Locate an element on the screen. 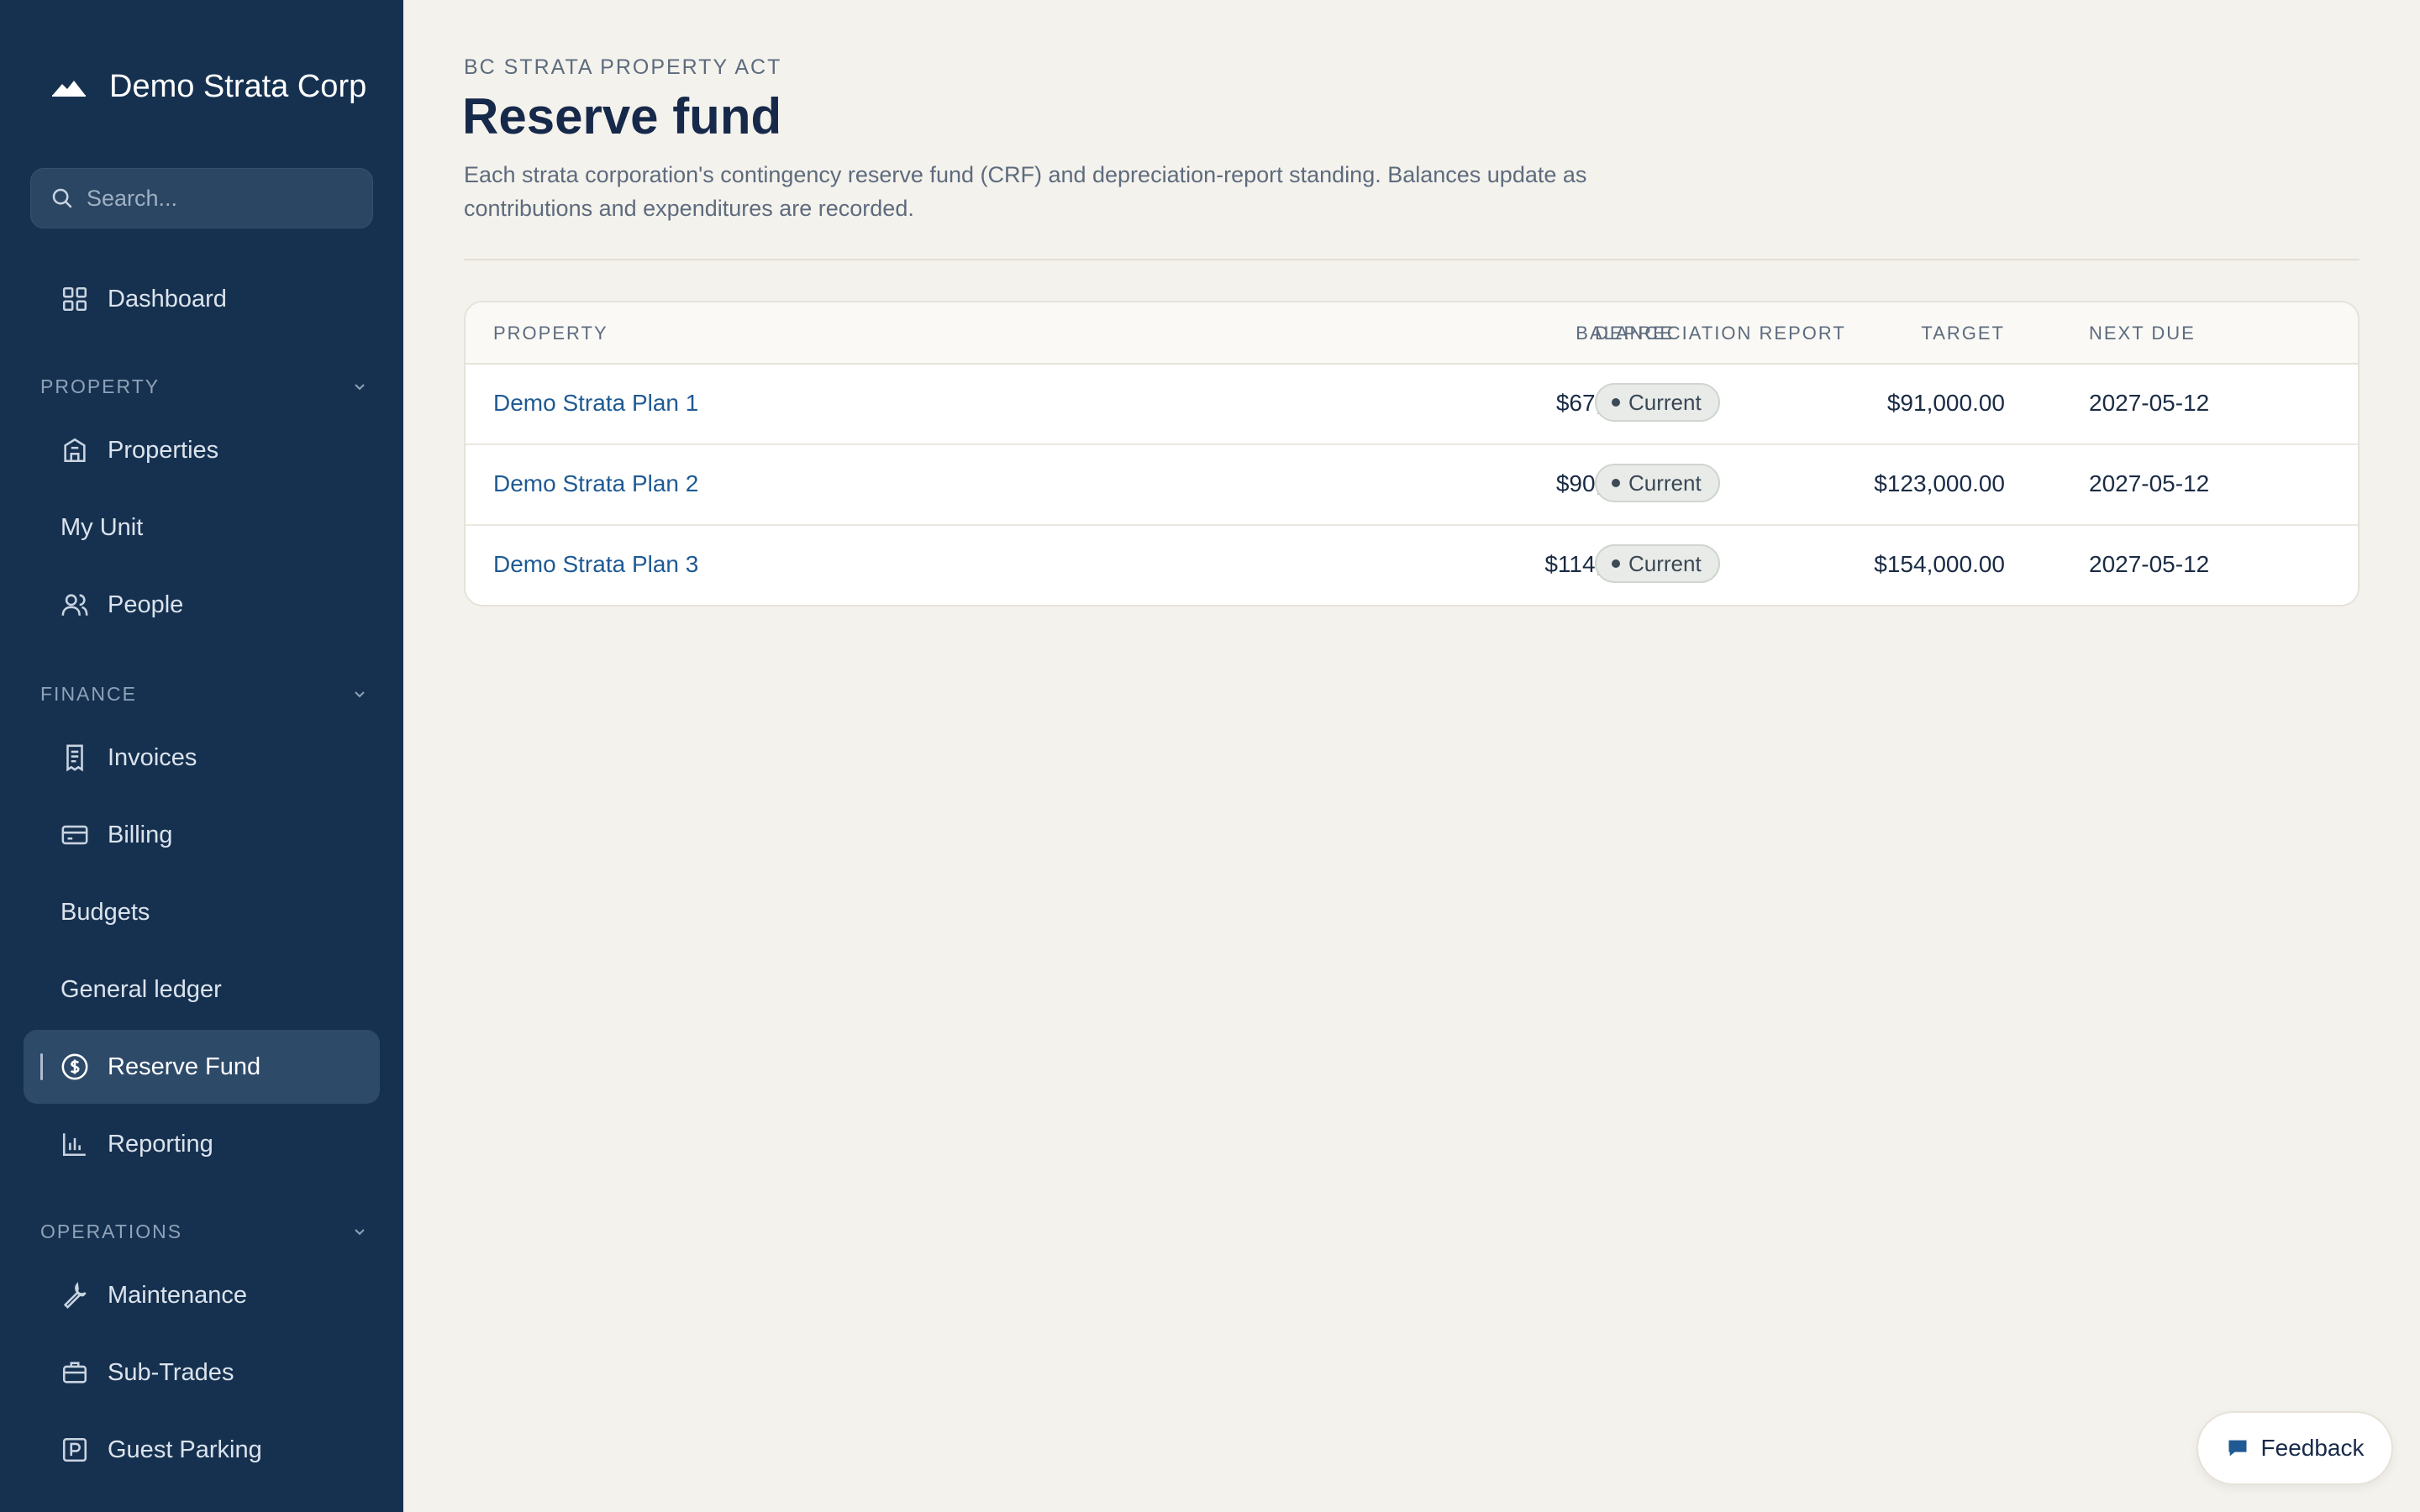  target-cell: $123,000.00 is located at coordinates (1939, 483).